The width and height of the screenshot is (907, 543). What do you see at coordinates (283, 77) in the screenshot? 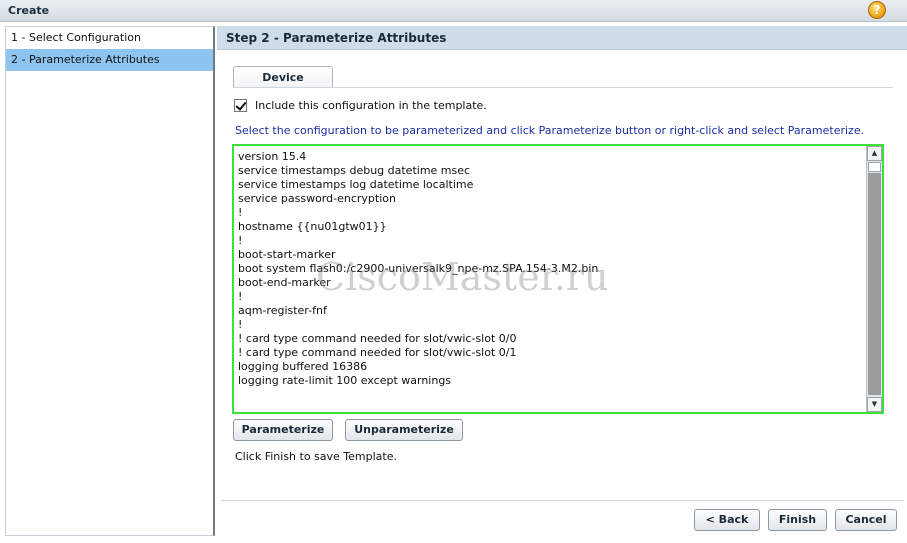
I see `tab-device: Device` at bounding box center [283, 77].